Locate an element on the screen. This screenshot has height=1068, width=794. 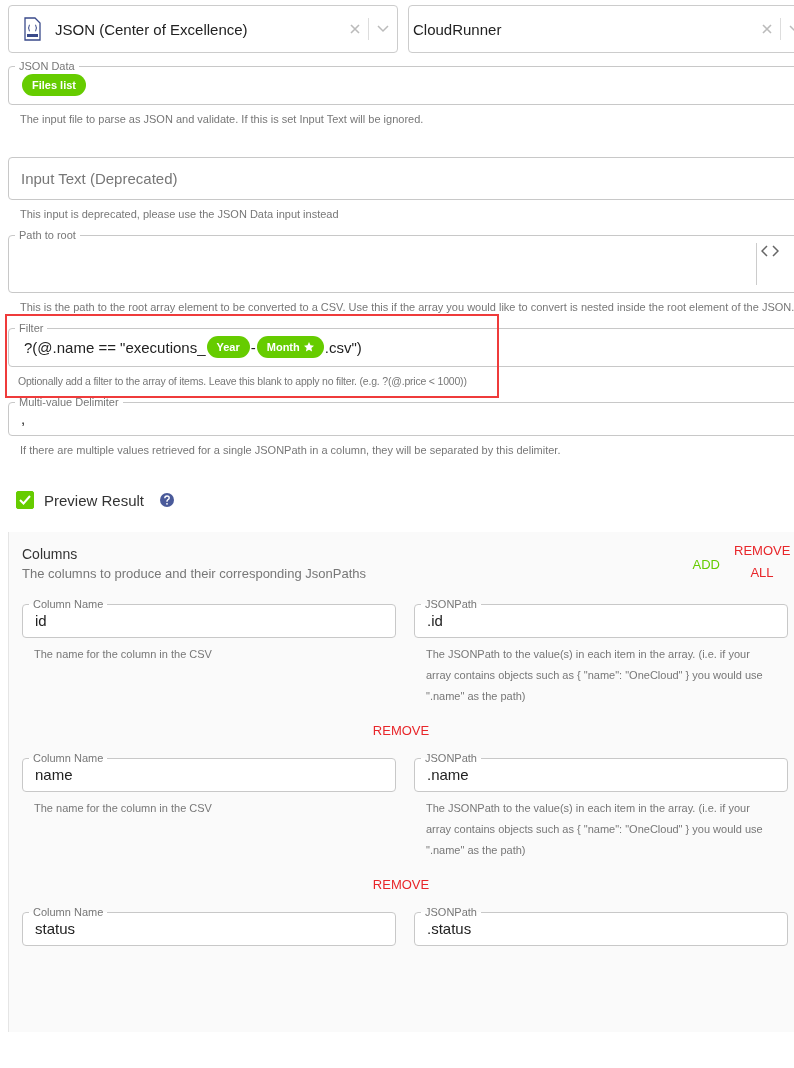
help-icon is located at coordinates (167, 500).